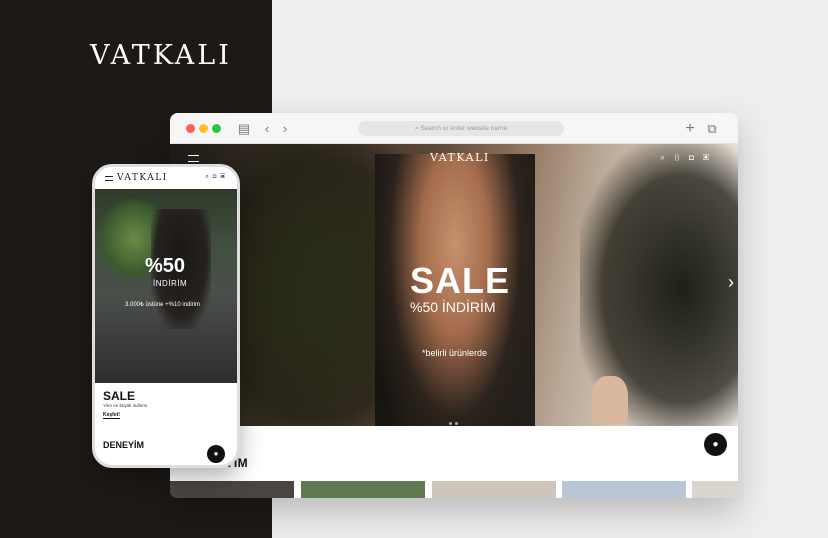 Image resolution: width=828 pixels, height=538 pixels. Describe the element at coordinates (124, 445) in the screenshot. I see `mobile-section-title: DENEYİM` at that location.